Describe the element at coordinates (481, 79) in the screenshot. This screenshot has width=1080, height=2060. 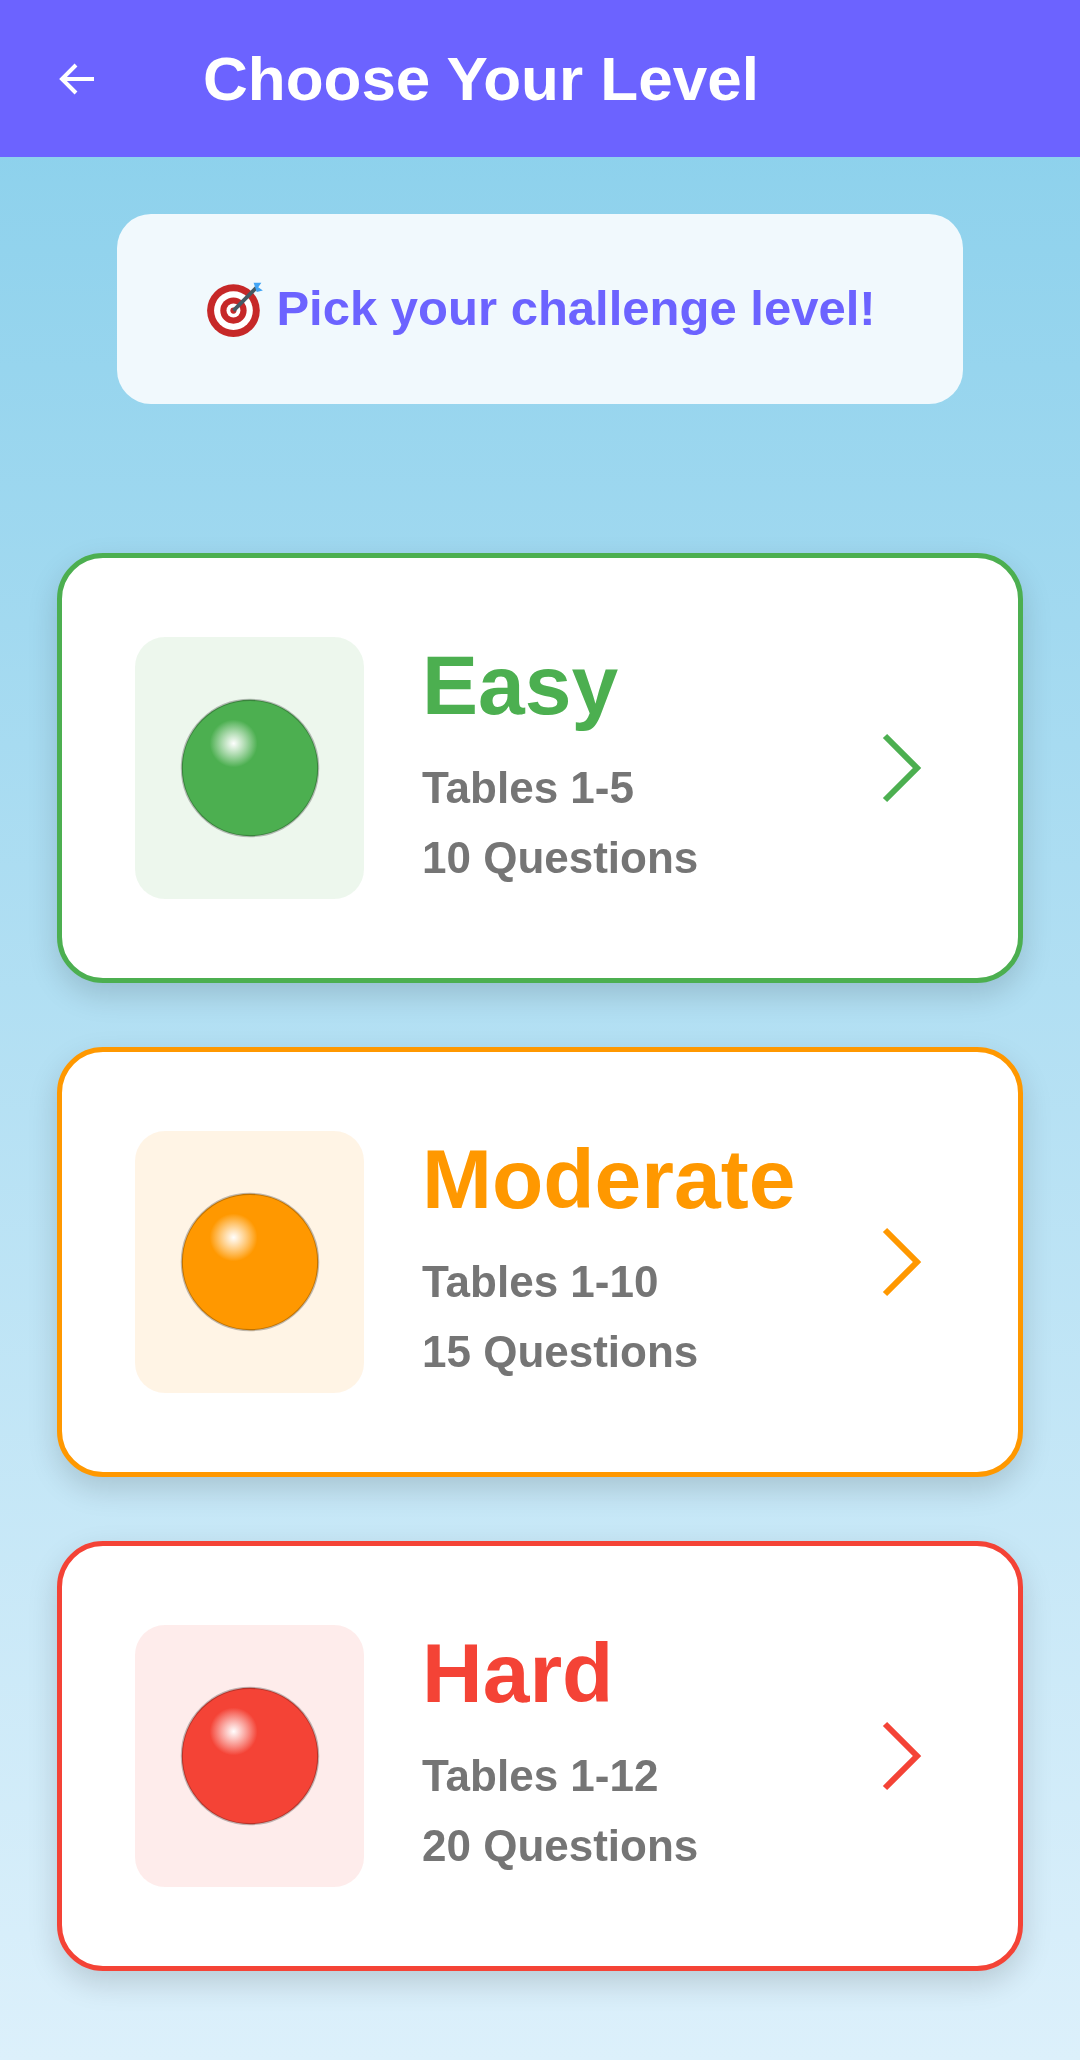
I see `screen-title: Choose Your Level` at that location.